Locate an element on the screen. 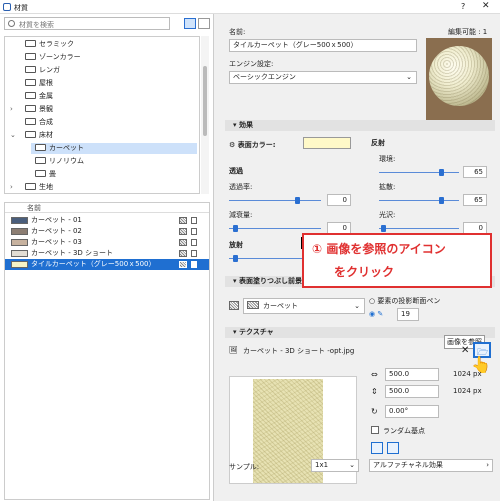  tree-item-label: セラミック is located at coordinates (56, 44).